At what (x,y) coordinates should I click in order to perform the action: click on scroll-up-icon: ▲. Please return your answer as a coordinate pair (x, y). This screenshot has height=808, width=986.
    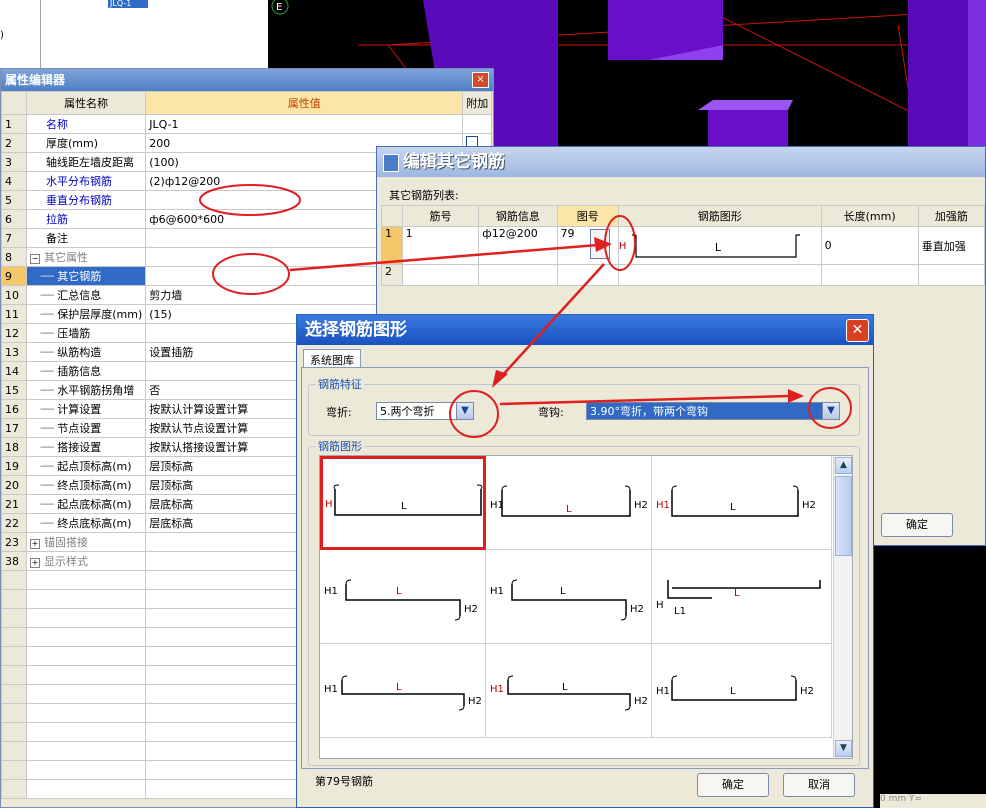
    Looking at the image, I should click on (843, 465).